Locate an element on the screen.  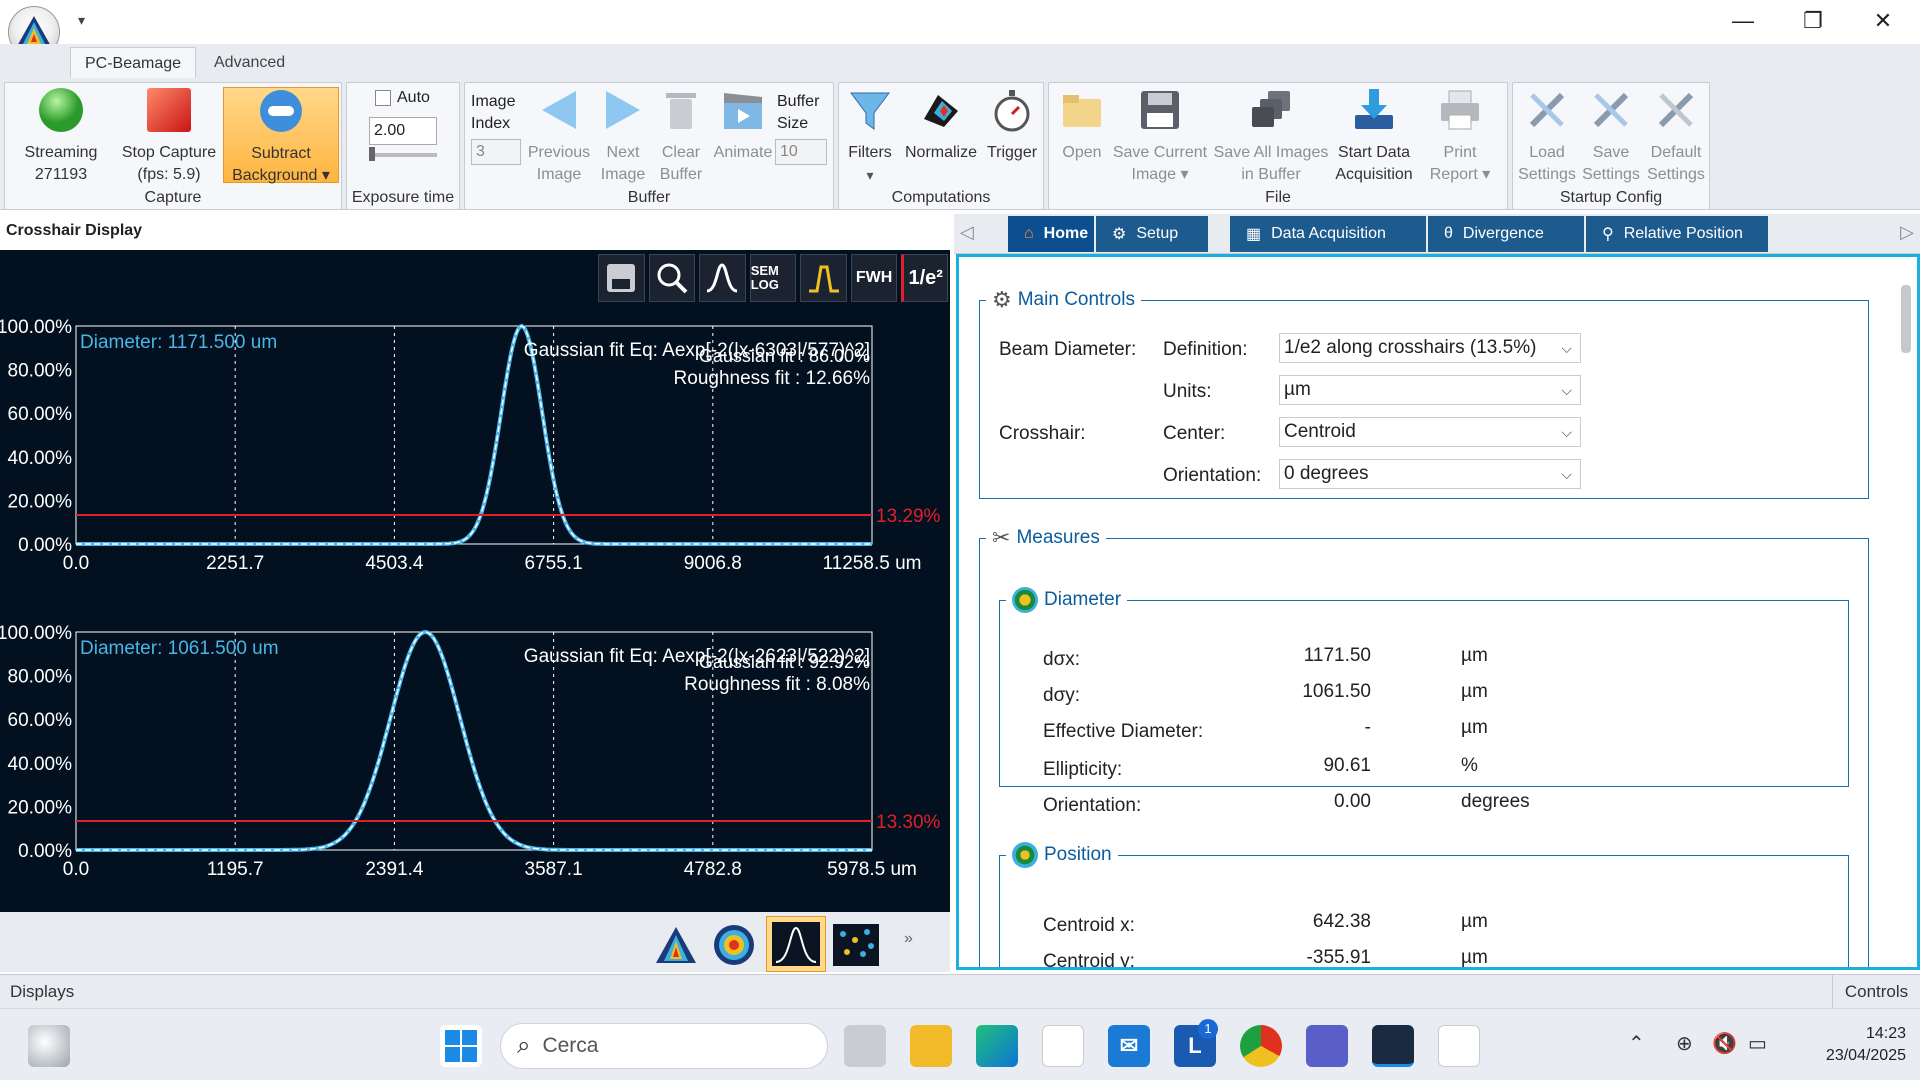
animate-button: Animate is located at coordinates (743, 125).